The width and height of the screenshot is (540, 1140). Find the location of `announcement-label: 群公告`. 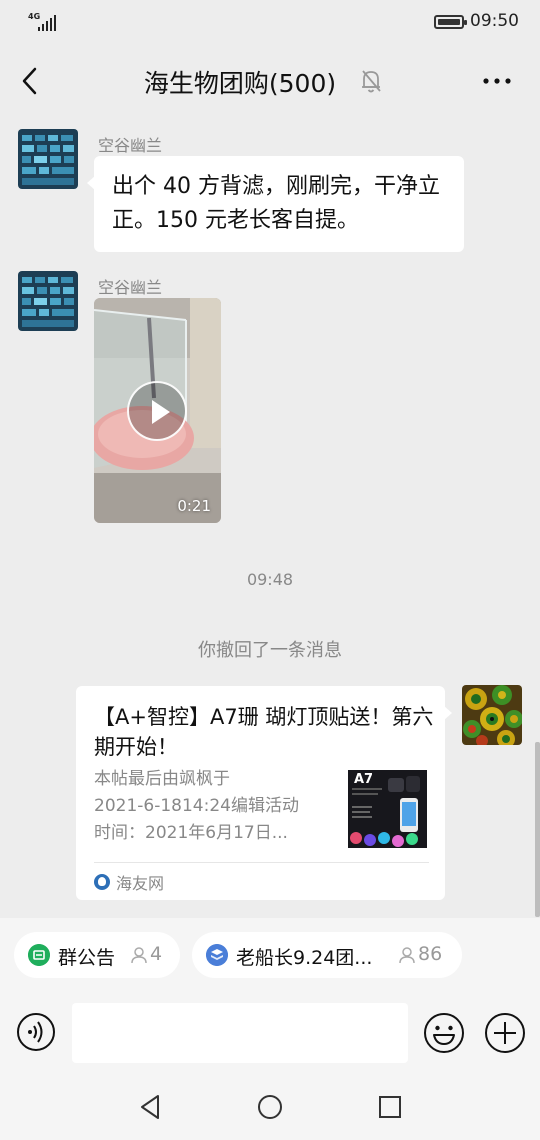

announcement-label: 群公告 is located at coordinates (87, 958).